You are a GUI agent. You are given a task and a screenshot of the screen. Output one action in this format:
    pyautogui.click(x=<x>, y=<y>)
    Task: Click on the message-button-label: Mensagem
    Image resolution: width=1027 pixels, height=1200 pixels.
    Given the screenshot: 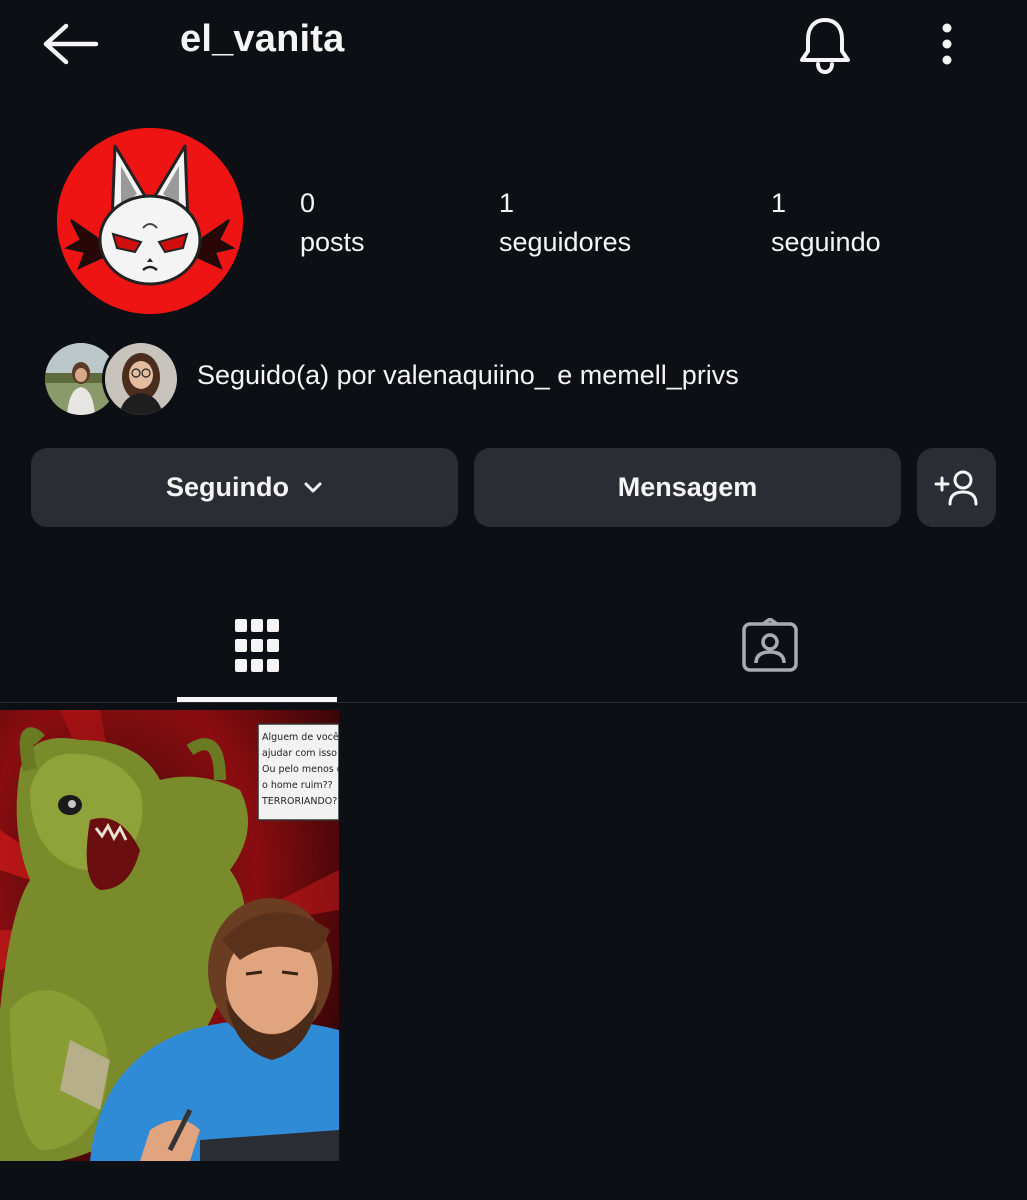 What is the action you would take?
    pyautogui.click(x=687, y=487)
    